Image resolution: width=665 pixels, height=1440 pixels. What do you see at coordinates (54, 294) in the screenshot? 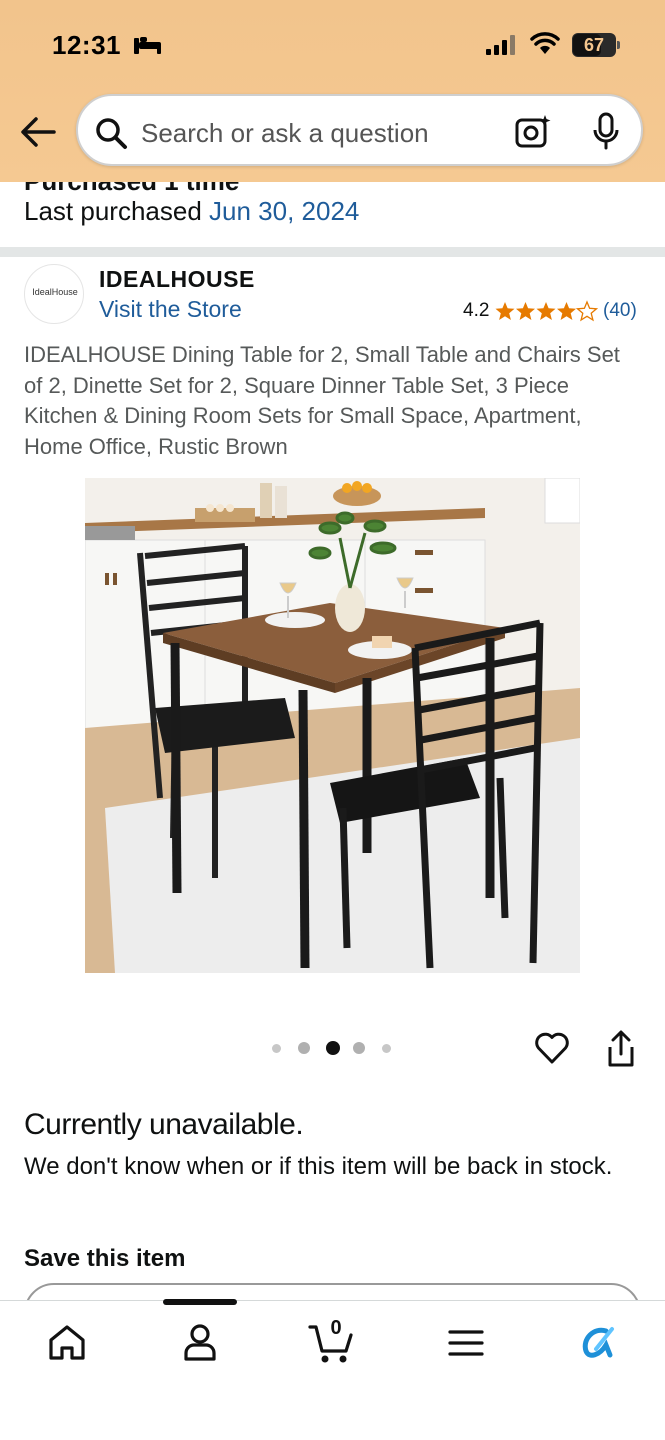
I see `brand-logo: IdealHouse` at bounding box center [54, 294].